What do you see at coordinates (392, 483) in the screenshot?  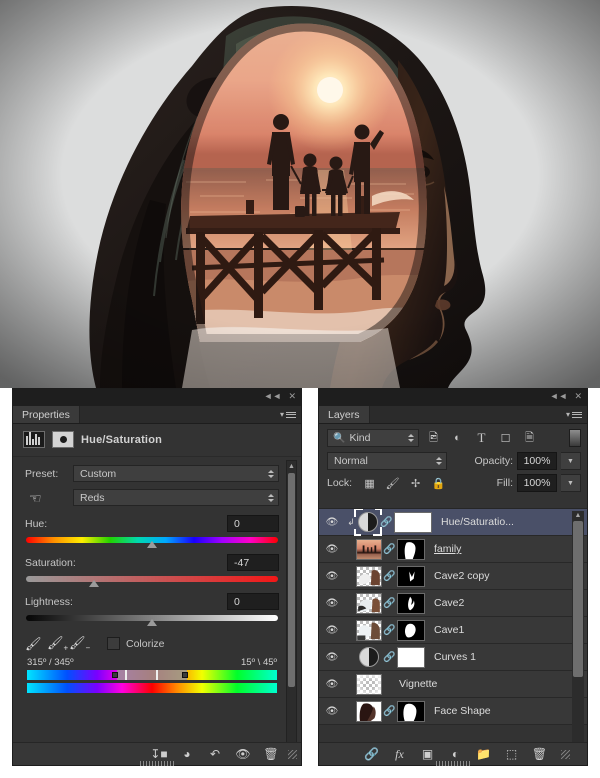 I see `lock-image-pixels-icon: 🖌` at bounding box center [392, 483].